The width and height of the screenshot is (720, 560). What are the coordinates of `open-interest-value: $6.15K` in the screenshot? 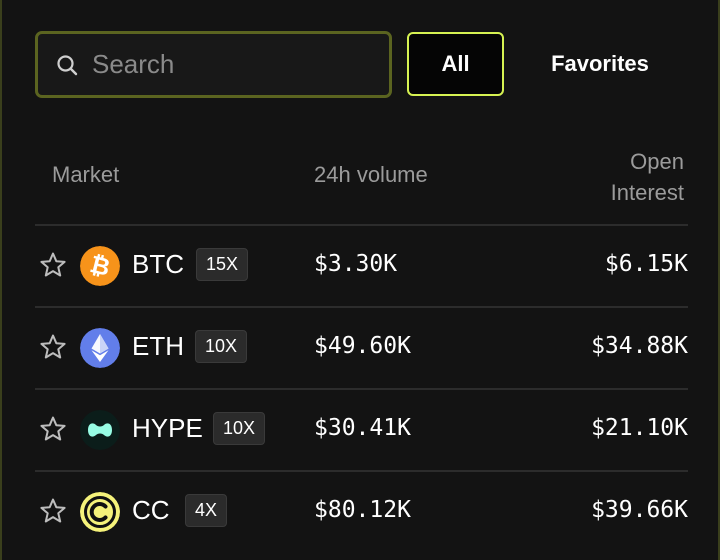 It's located at (646, 264).